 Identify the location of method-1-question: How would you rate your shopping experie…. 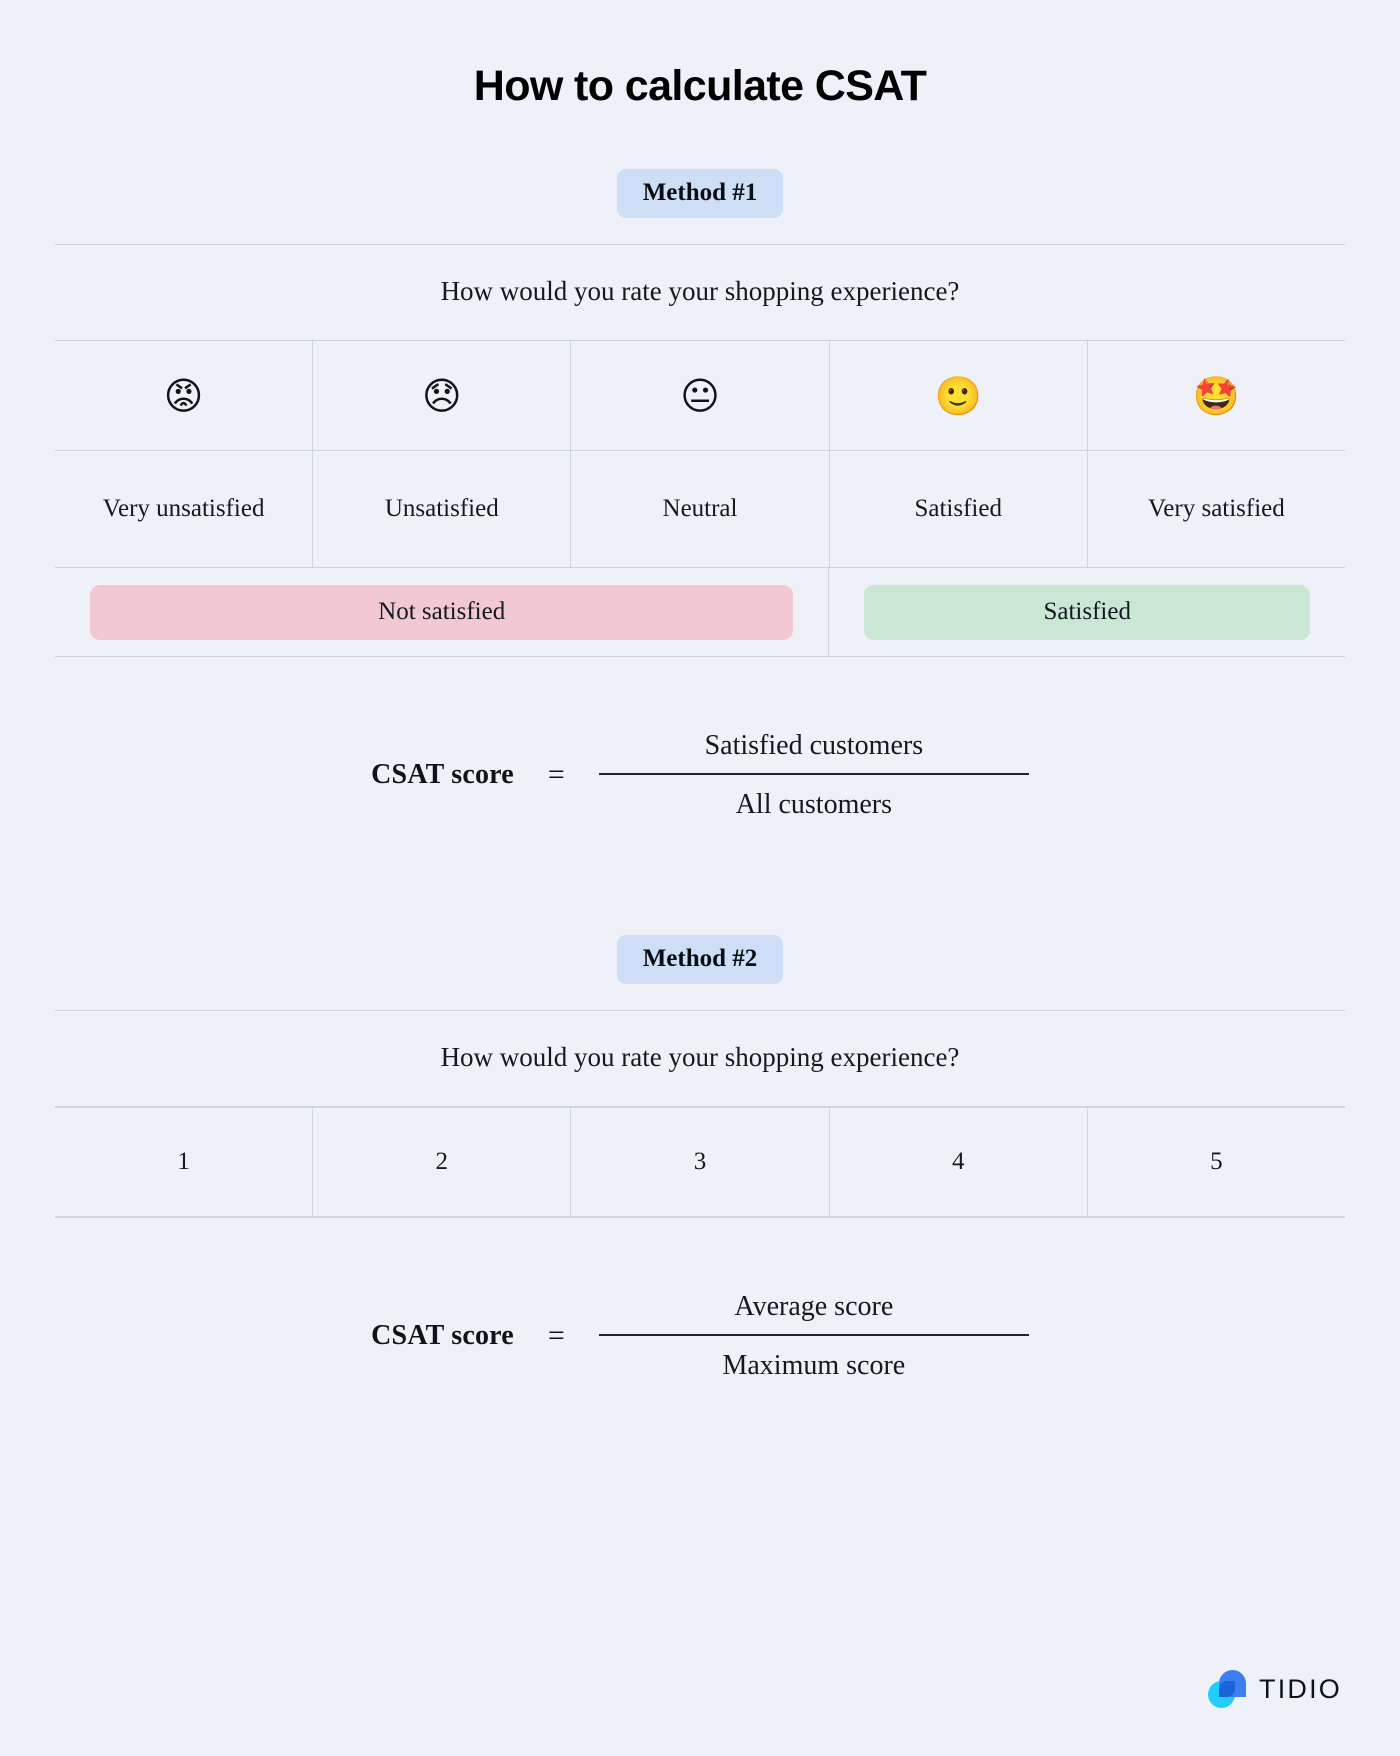
(700, 293).